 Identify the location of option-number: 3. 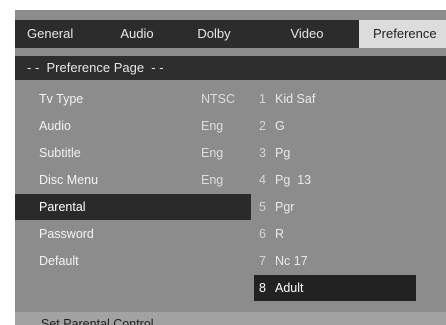
(262, 153).